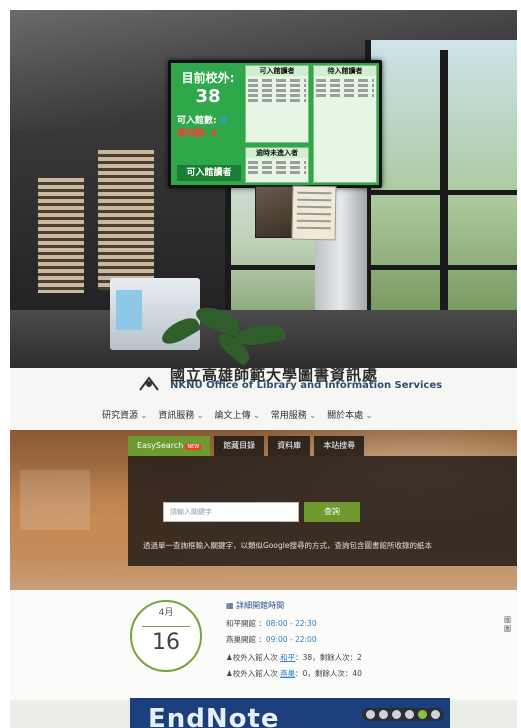  What do you see at coordinates (277, 71) in the screenshot?
I see `admitted-panel-title: 可入館讀者` at bounding box center [277, 71].